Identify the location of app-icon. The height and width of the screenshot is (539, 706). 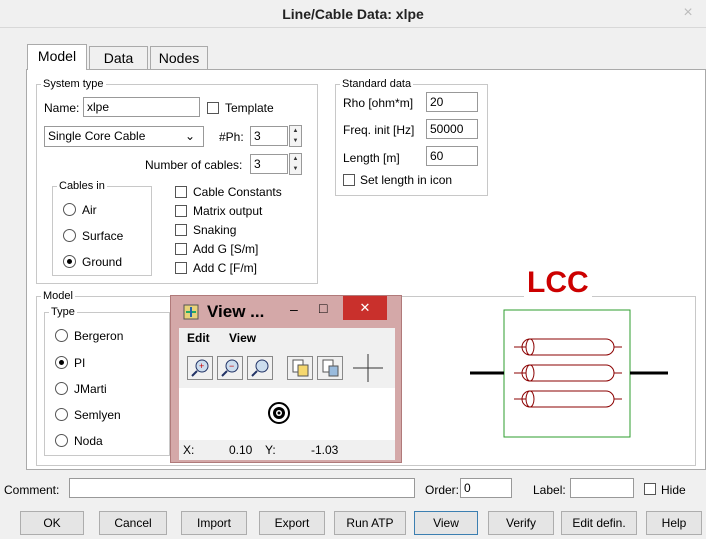
(191, 312).